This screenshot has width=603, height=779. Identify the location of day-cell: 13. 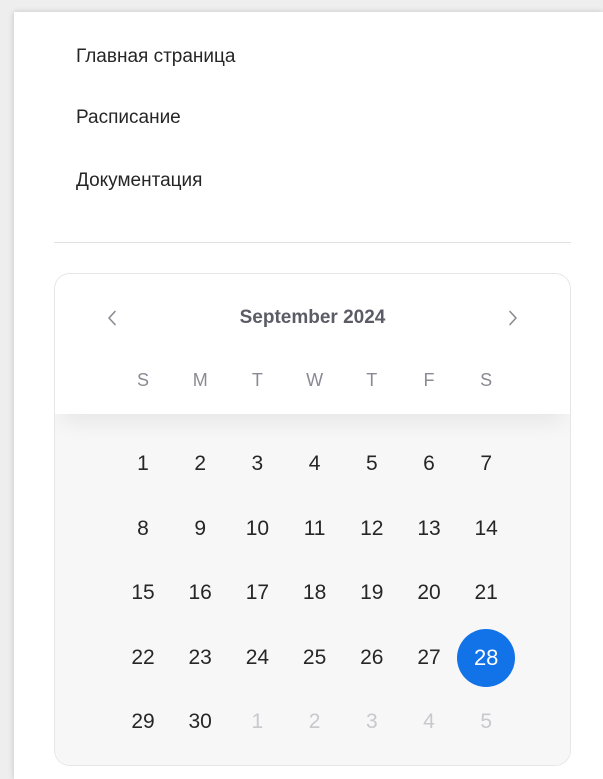
(429, 529).